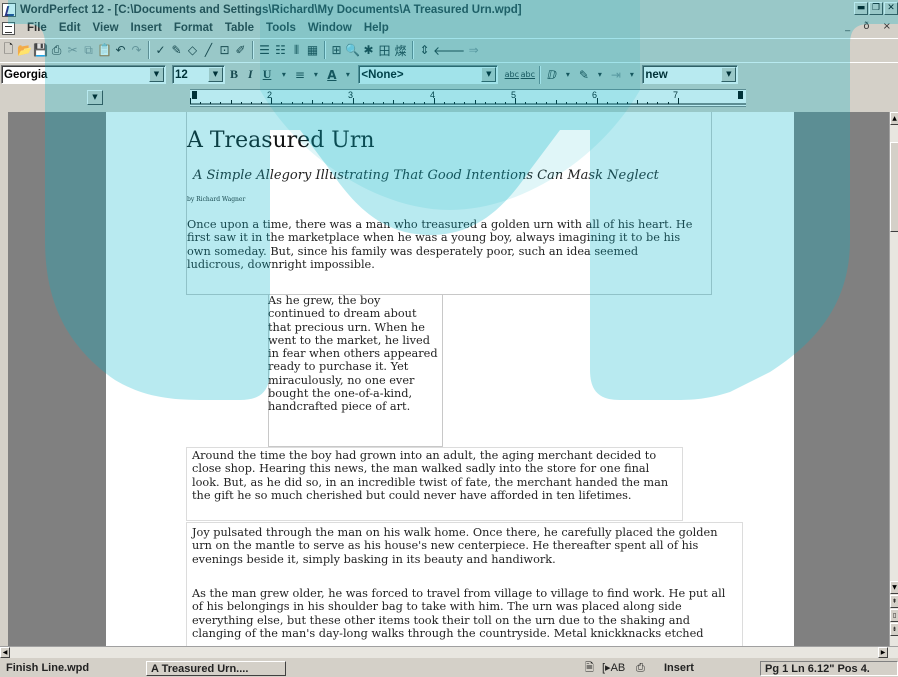 Image resolution: width=898 pixels, height=677 pixels. Describe the element at coordinates (424, 50) in the screenshot. I see `show-codes-icon: ⇕` at that location.